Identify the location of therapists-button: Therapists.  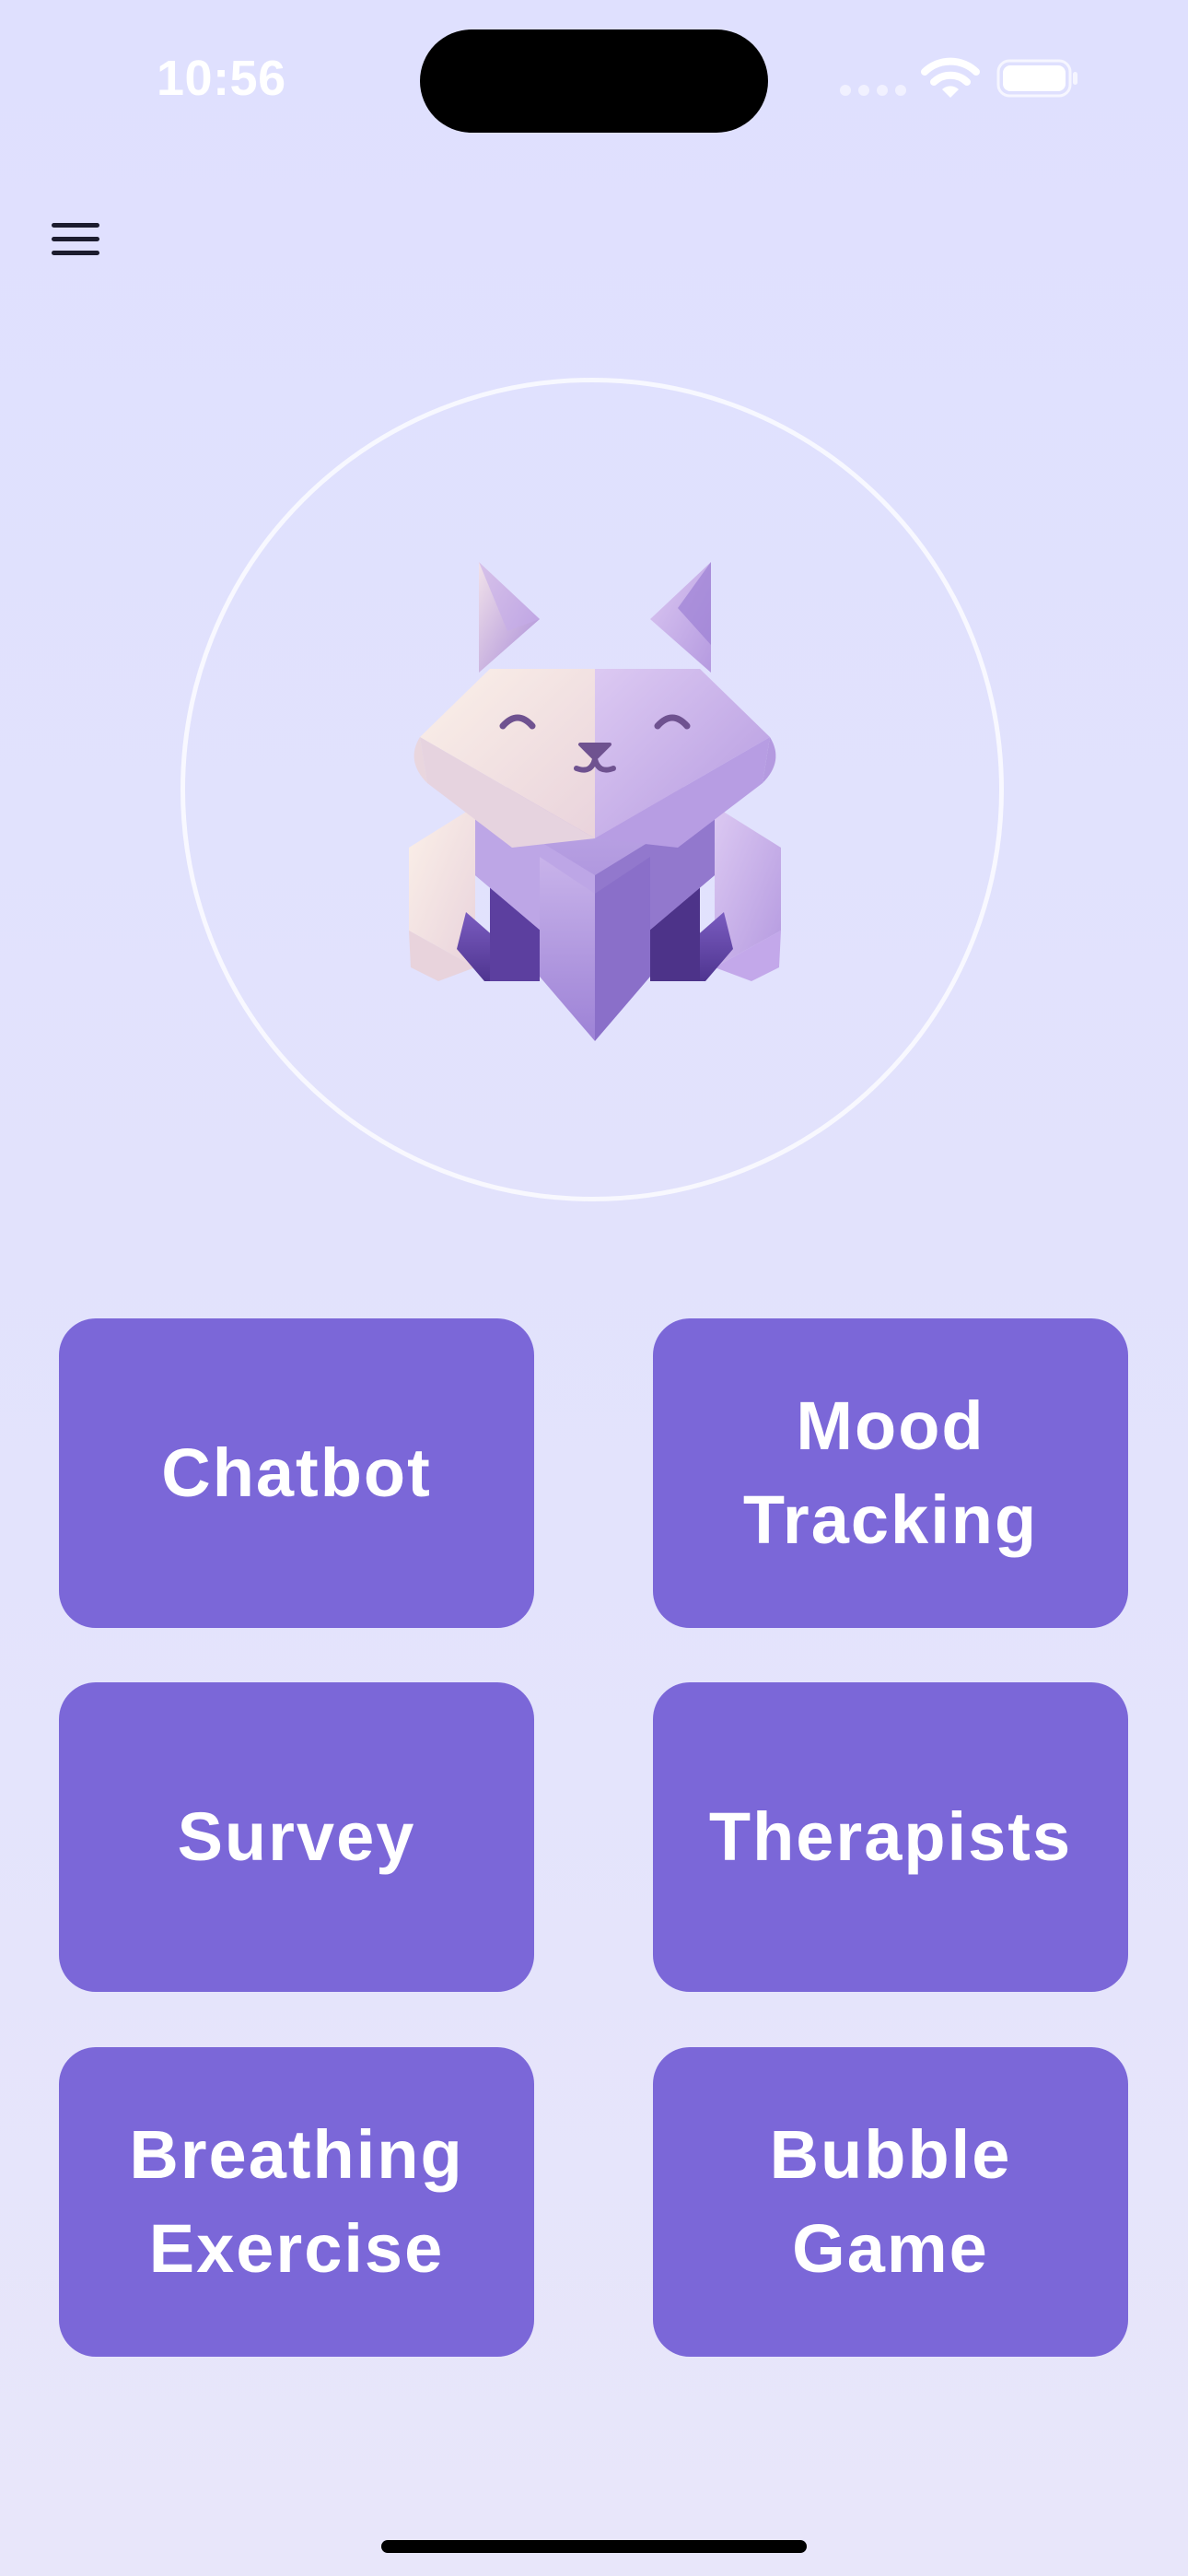
(890, 1837).